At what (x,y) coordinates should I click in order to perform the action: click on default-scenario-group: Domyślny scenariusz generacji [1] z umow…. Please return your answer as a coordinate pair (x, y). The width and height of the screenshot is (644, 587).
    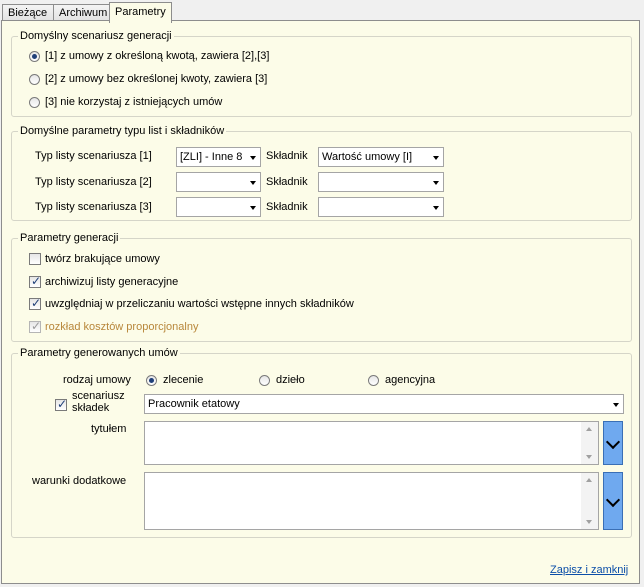
    Looking at the image, I should click on (321, 73).